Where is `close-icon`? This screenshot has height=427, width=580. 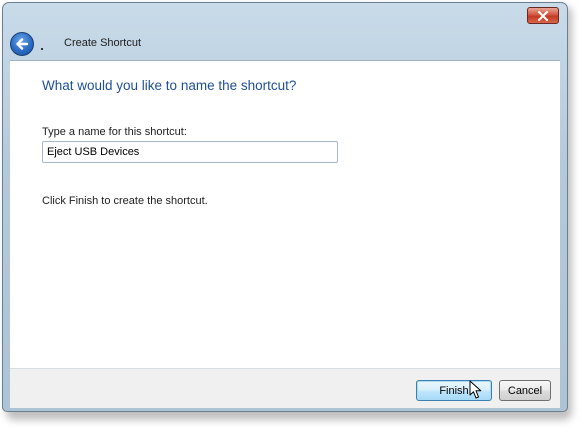
close-icon is located at coordinates (543, 15).